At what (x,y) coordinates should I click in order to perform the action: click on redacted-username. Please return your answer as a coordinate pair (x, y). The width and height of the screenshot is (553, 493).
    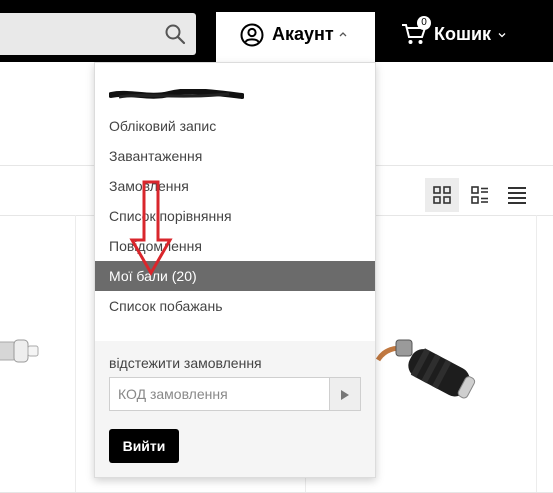
    Looking at the image, I should click on (176, 94).